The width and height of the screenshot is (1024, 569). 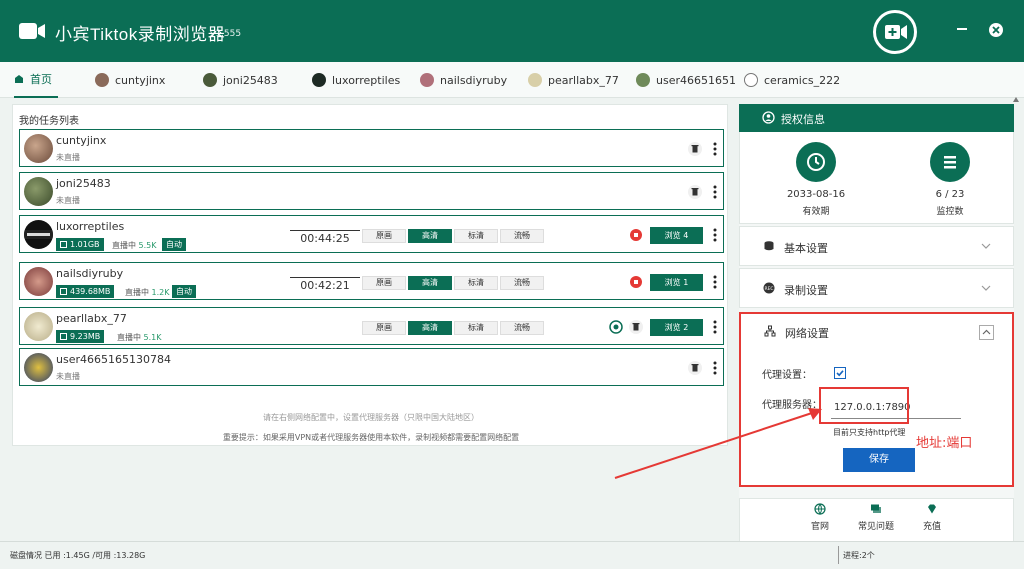 I want to click on highlight-box, so click(x=864, y=405).